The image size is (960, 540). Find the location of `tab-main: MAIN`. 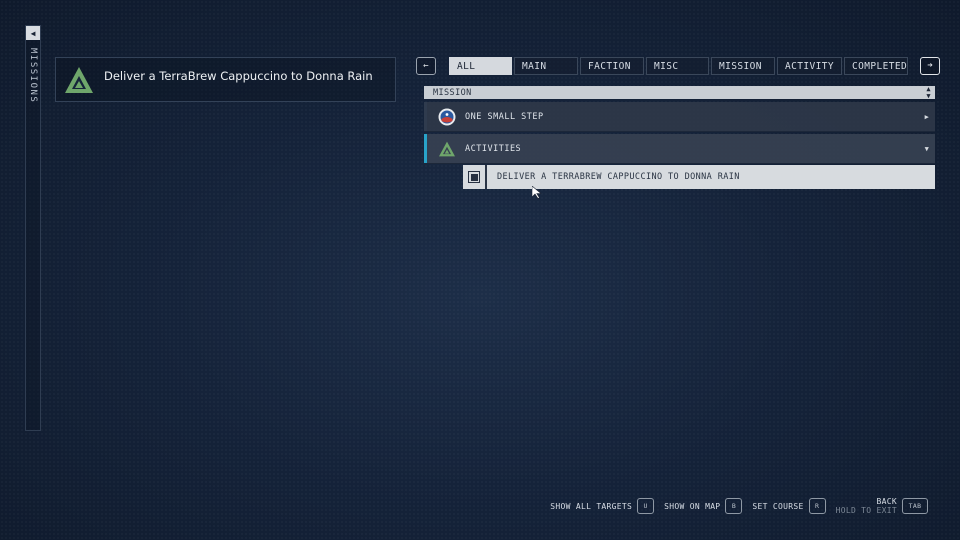

tab-main: MAIN is located at coordinates (546, 66).